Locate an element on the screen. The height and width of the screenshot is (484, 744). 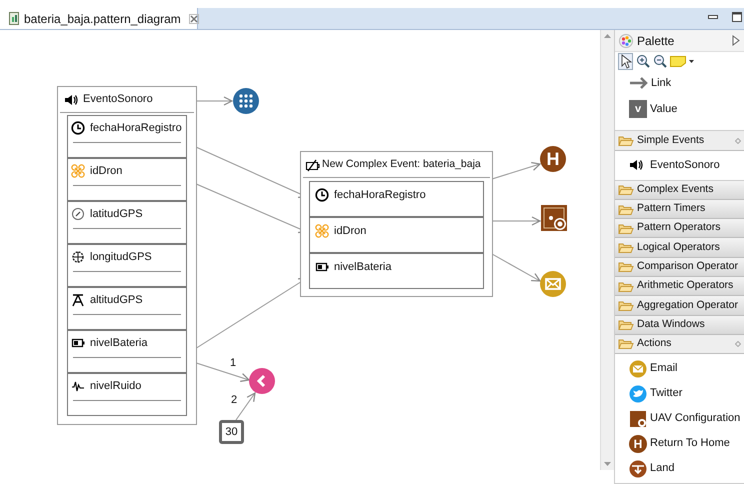
attribute-name: nivelRuido is located at coordinates (116, 386).